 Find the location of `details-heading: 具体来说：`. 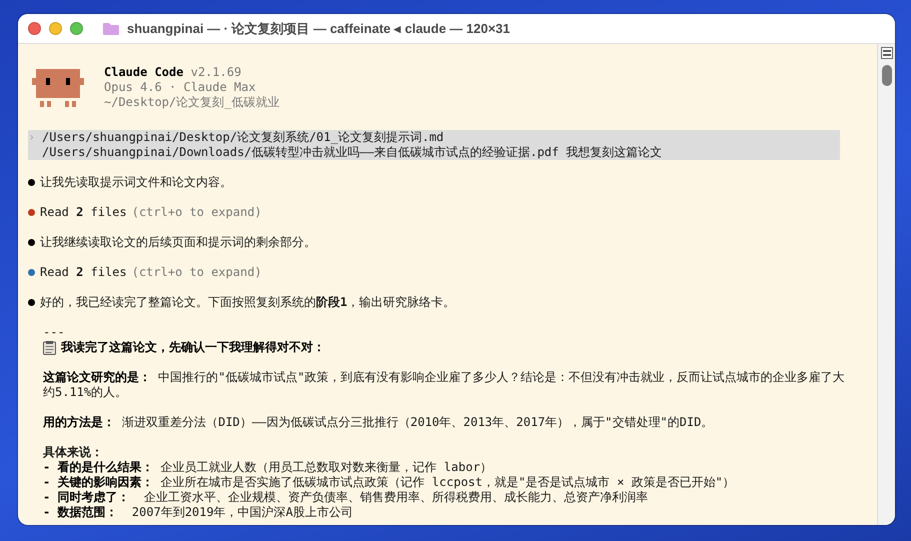

details-heading: 具体来说： is located at coordinates (73, 452).